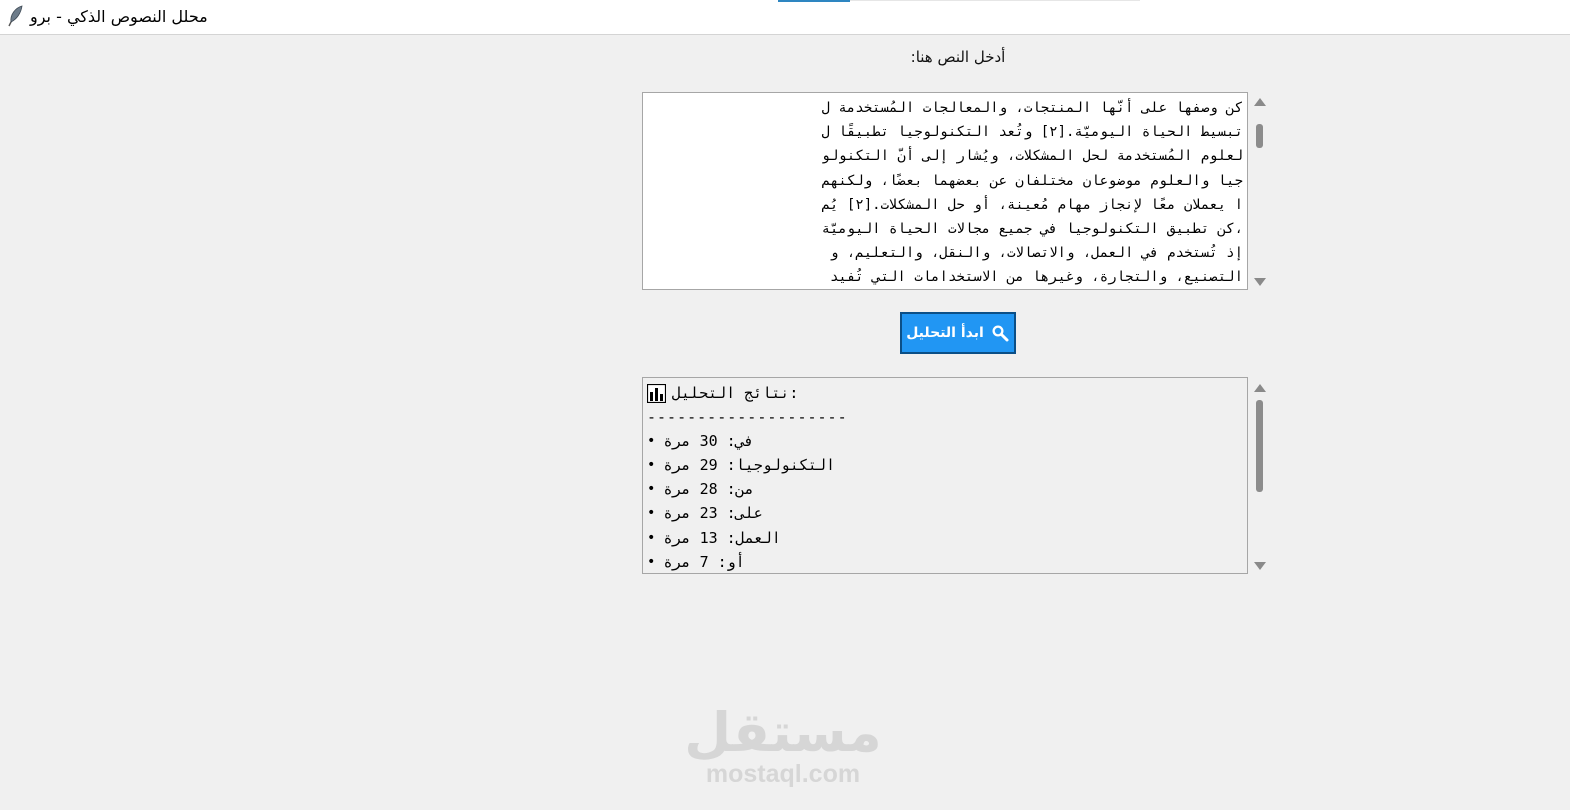  I want to click on watermark-arabic: مستقل, so click(783, 732).